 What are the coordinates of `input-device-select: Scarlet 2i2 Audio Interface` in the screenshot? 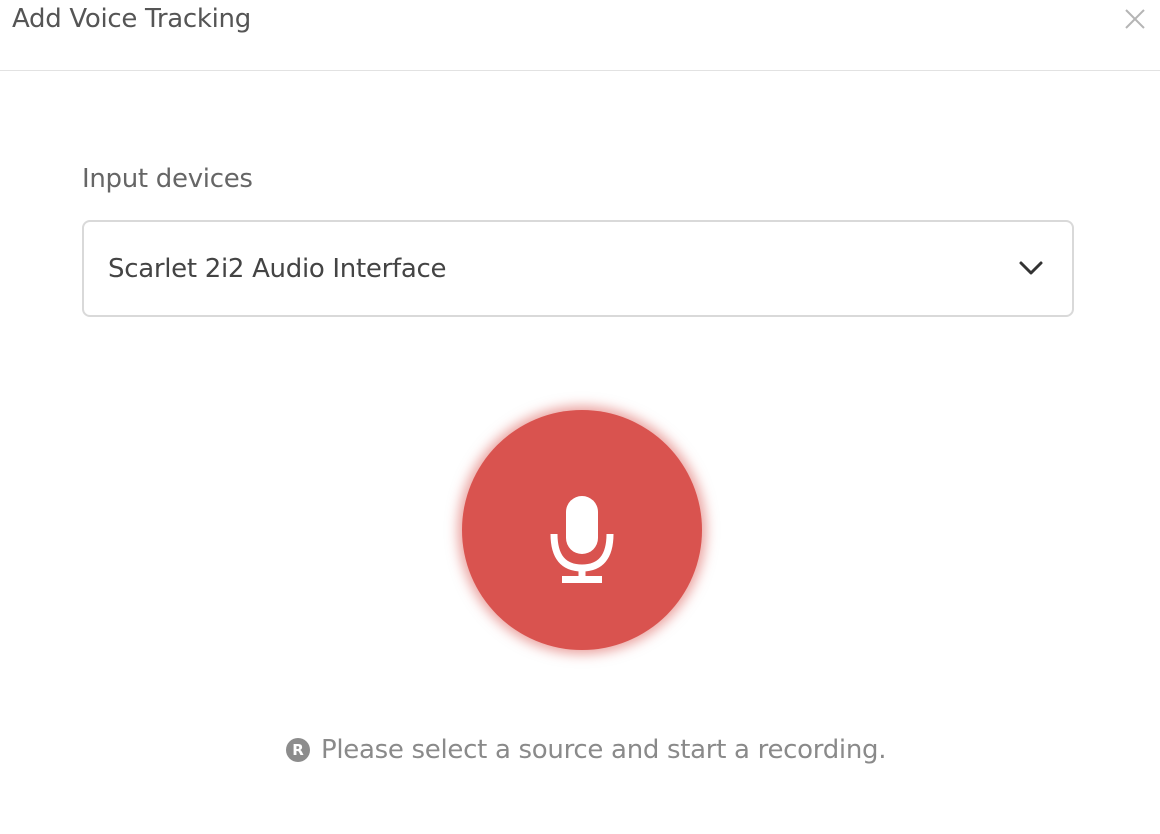 It's located at (578, 268).